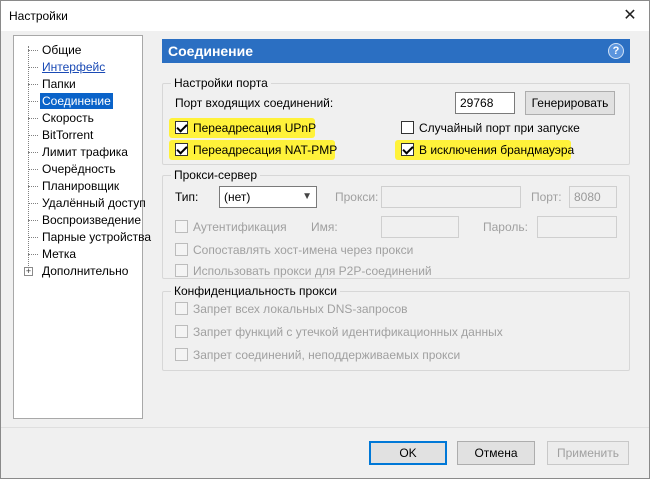 The height and width of the screenshot is (479, 650). What do you see at coordinates (570, 103) in the screenshot?
I see `generate-button: Генерировать` at bounding box center [570, 103].